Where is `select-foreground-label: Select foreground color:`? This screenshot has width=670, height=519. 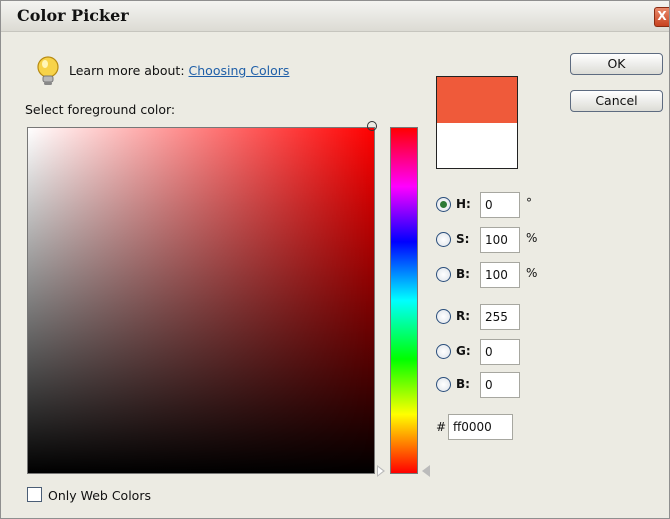 select-foreground-label: Select foreground color: is located at coordinates (100, 109).